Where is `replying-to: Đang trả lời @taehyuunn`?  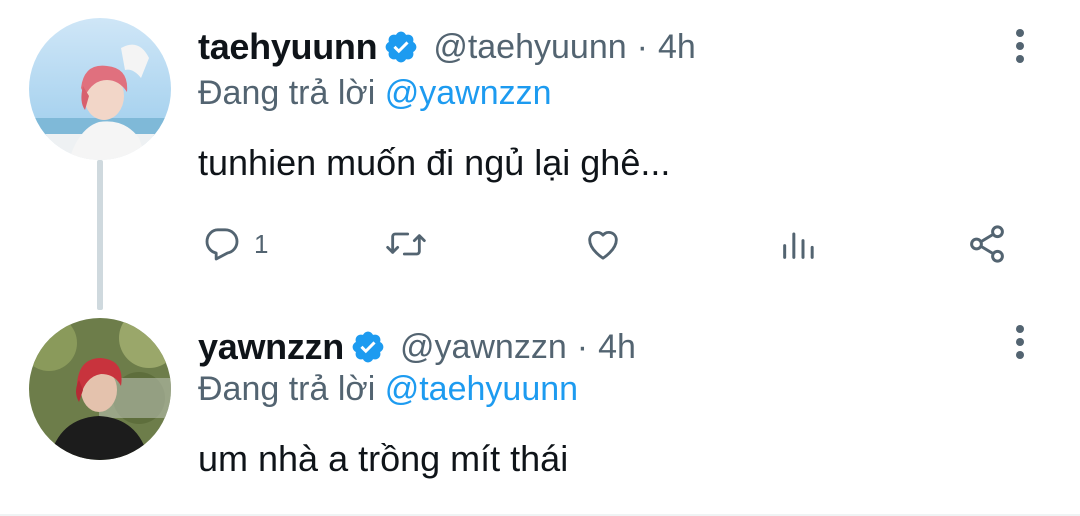 replying-to: Đang trả lời @taehyuunn is located at coordinates (388, 389).